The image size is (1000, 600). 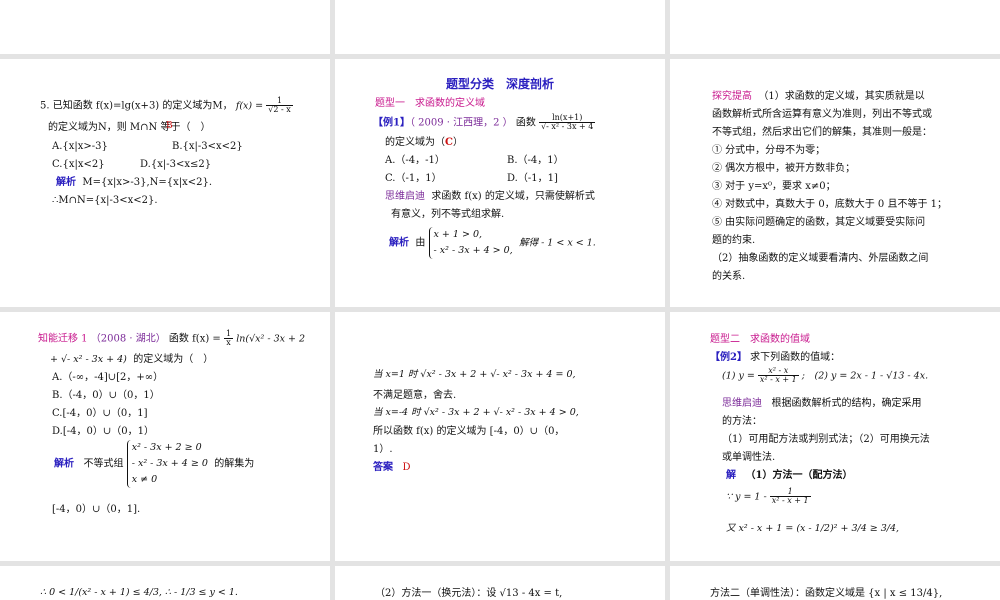 I want to click on slide-top-left-blank, so click(x=165, y=27).